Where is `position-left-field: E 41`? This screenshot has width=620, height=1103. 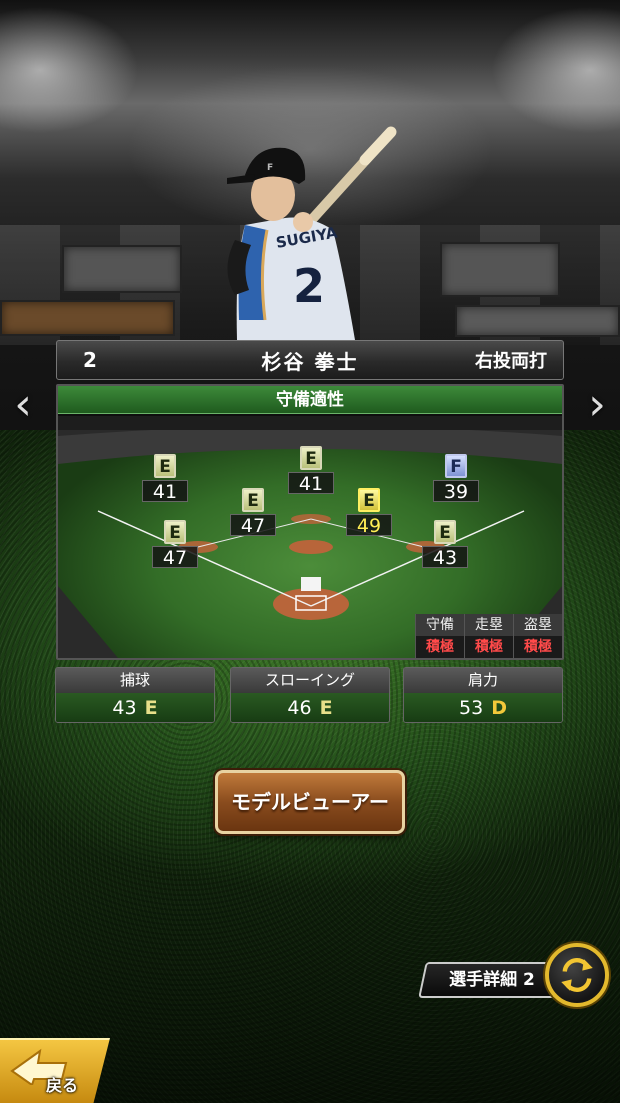 position-left-field: E 41 is located at coordinates (165, 478).